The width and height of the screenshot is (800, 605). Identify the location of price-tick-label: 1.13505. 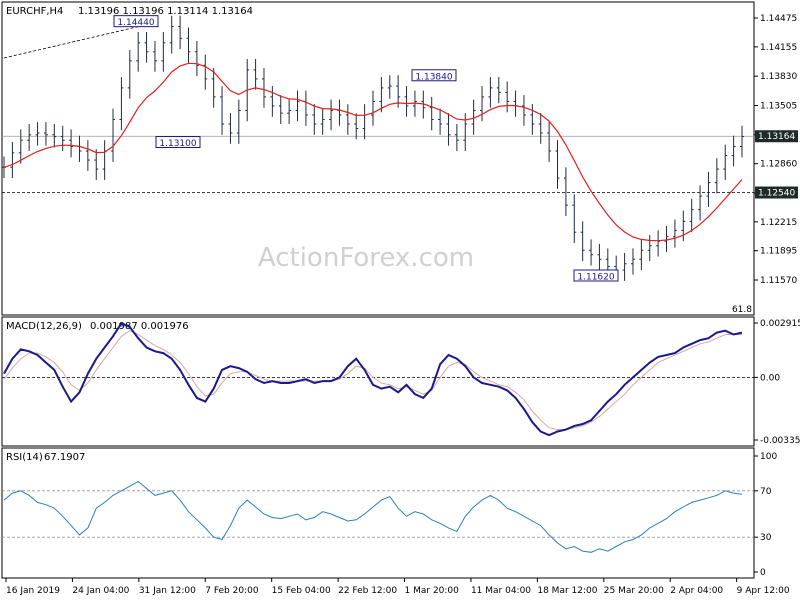
(778, 106).